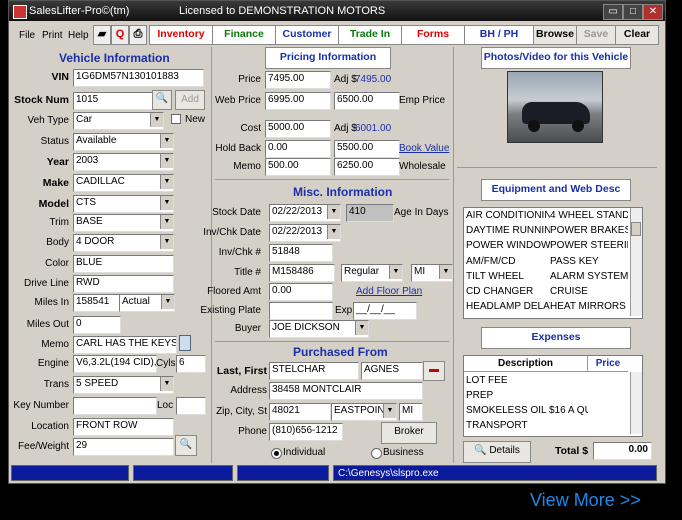  What do you see at coordinates (298, 80) in the screenshot?
I see `price-field: 7495.00` at bounding box center [298, 80].